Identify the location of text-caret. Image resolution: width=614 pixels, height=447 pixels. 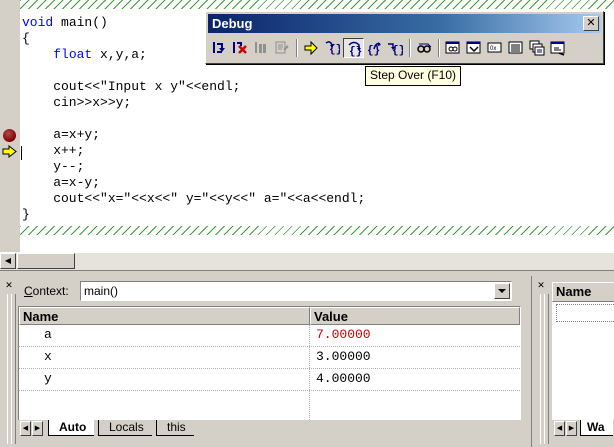
(21, 153).